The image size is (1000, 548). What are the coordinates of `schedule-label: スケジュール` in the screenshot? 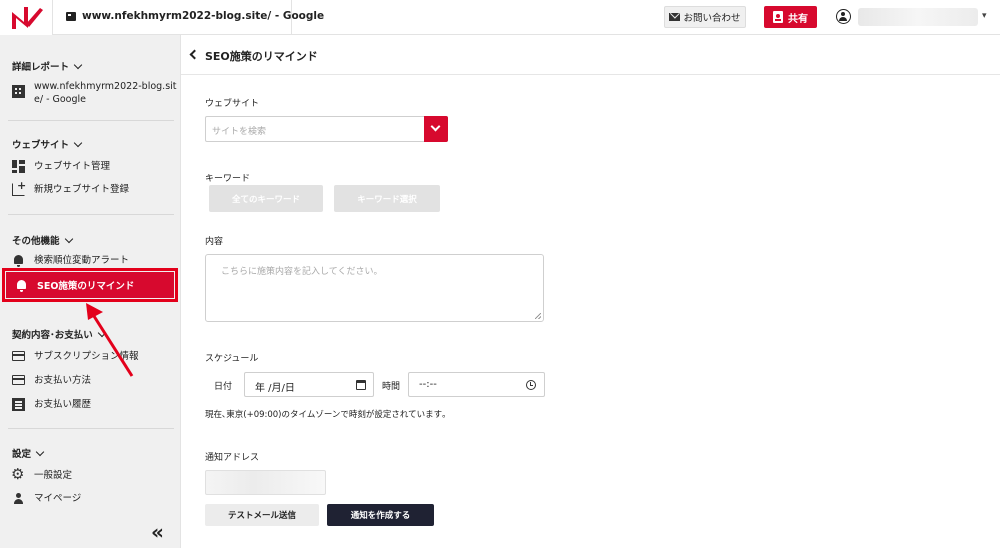 It's located at (232, 359).